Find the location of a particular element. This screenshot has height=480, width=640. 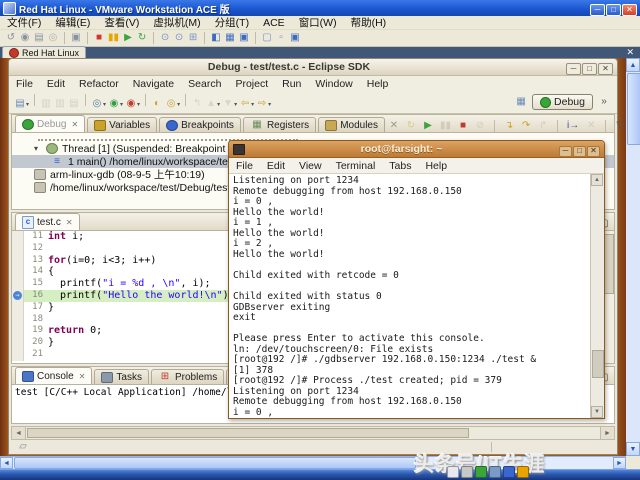

debug-view-tab-registers: ▦ Registers is located at coordinates (279, 124).